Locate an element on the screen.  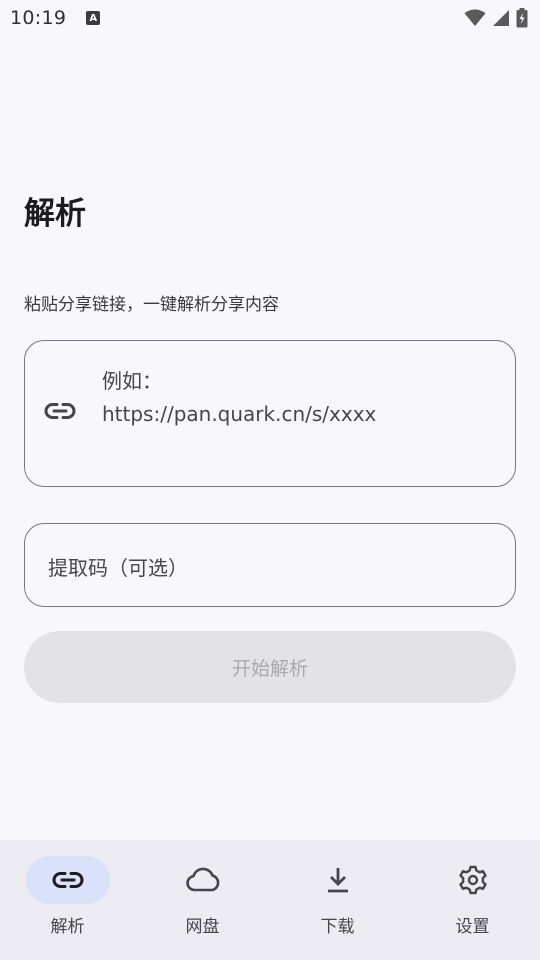
notification-icon: A is located at coordinates (93, 18).